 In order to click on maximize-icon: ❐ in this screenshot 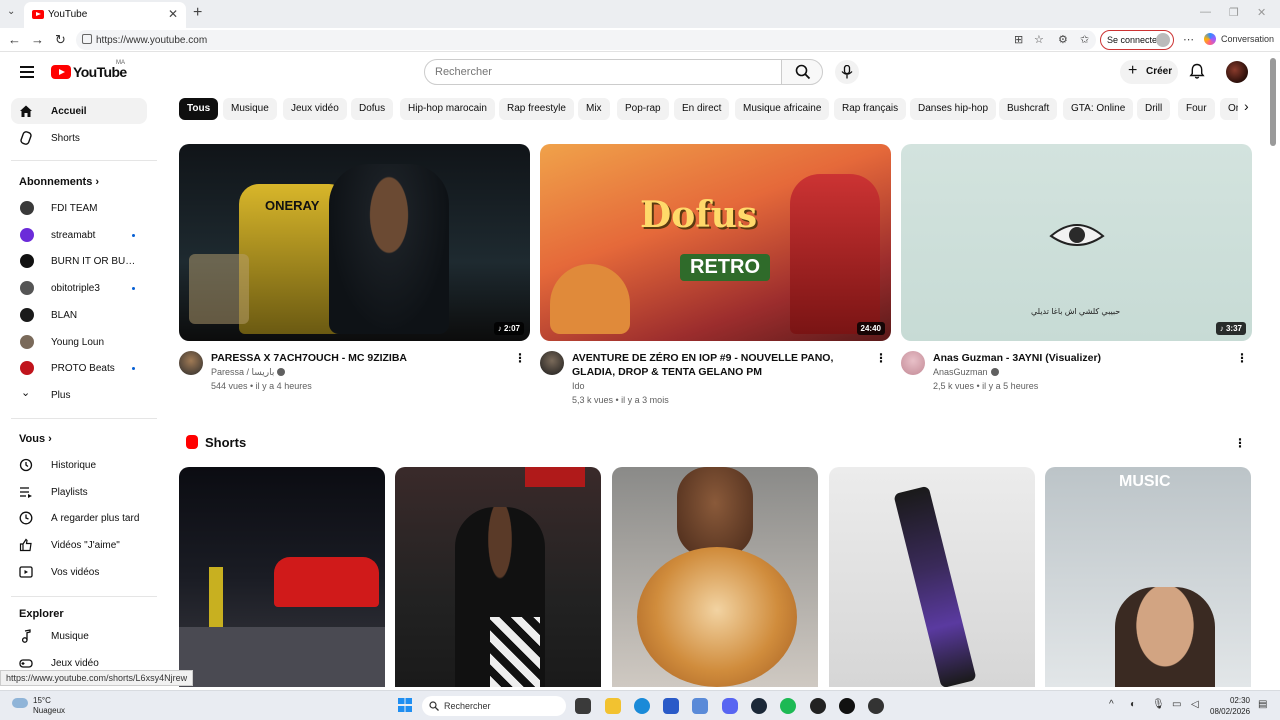, I will do `click(1234, 12)`.